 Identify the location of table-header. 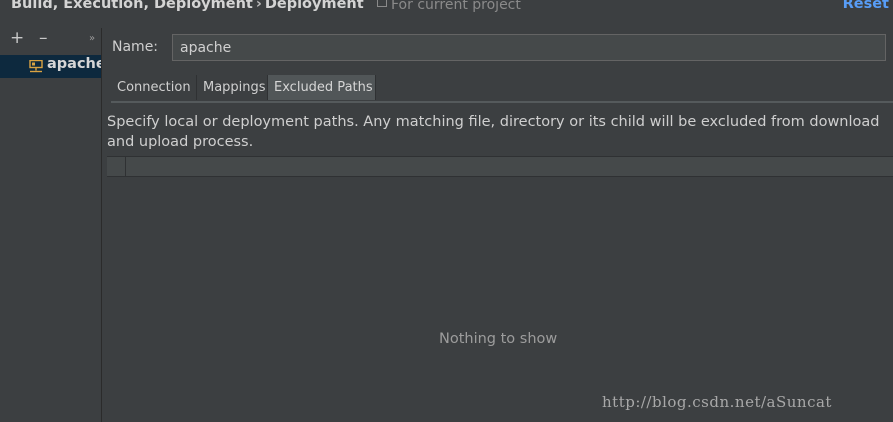
(500, 166).